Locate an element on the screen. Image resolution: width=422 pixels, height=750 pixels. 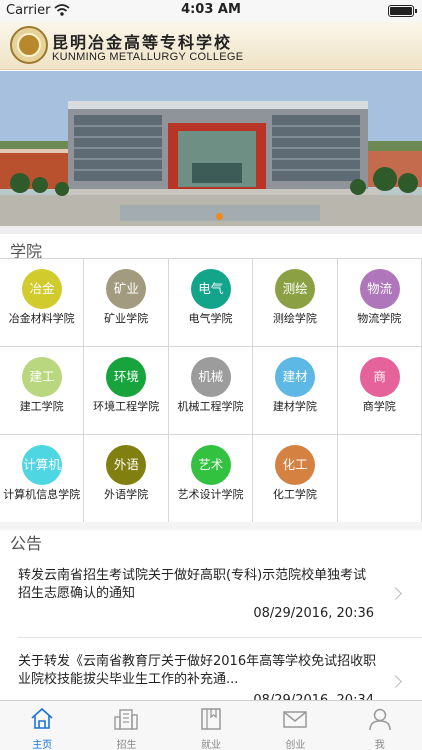
status-bar: Carrier 4:03 AM is located at coordinates (211, 11).